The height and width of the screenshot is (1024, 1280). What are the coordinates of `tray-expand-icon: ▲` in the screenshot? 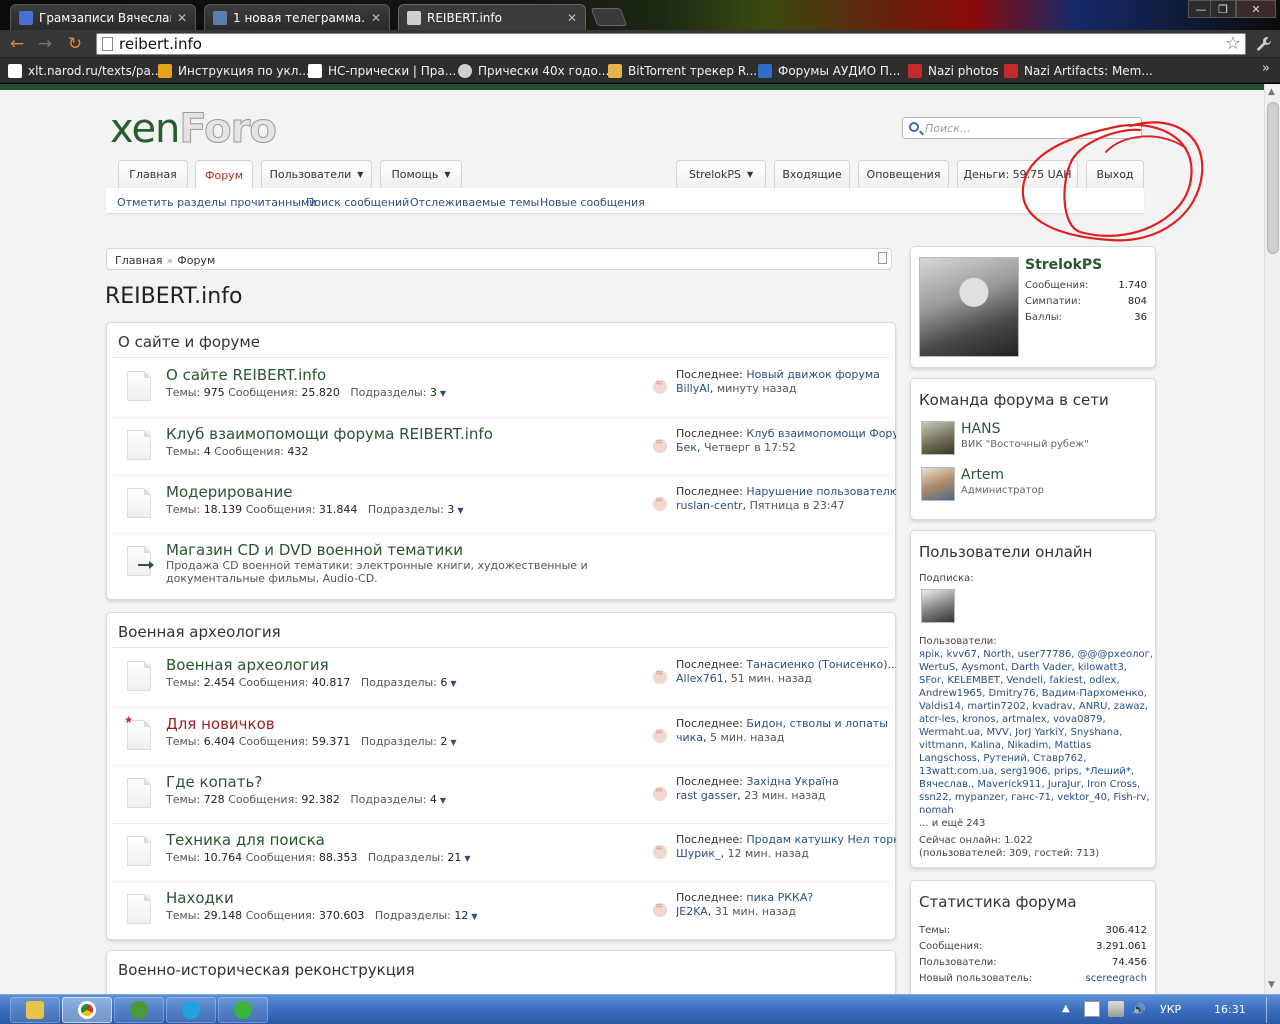 It's located at (1066, 1008).